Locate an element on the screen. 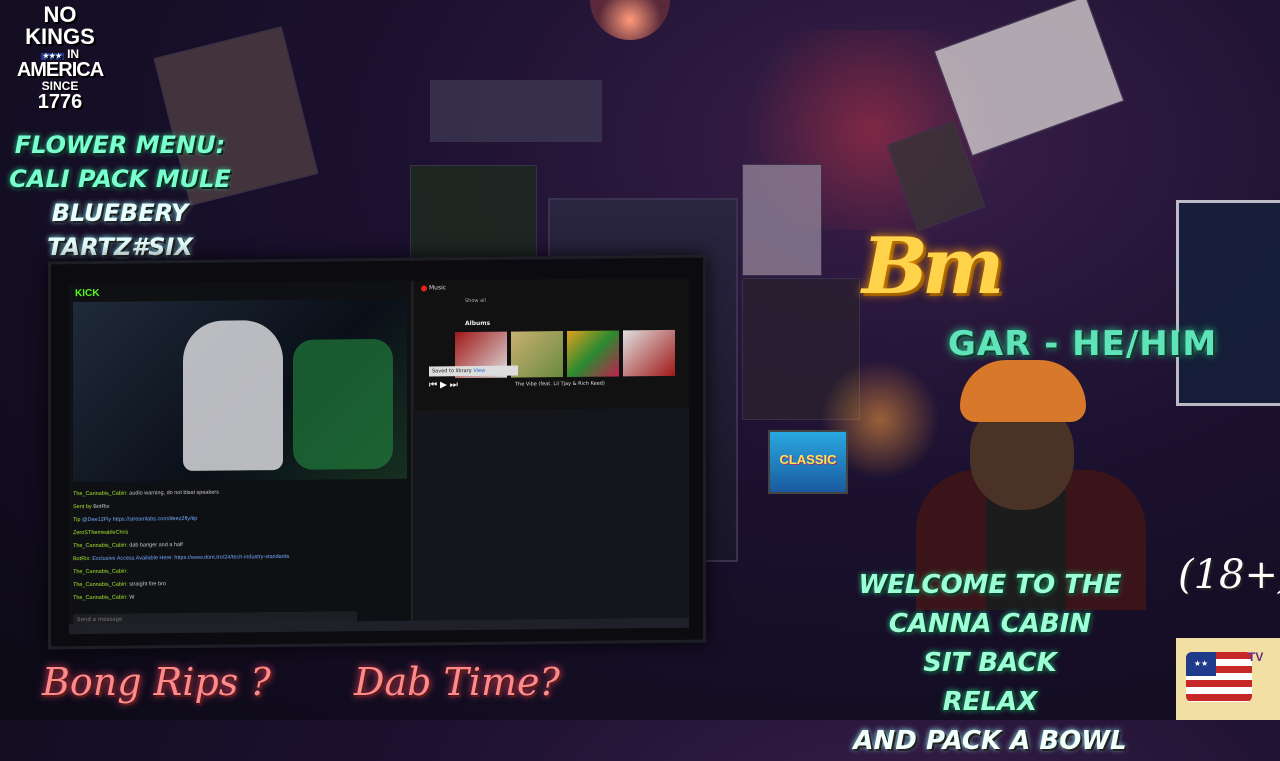 The image size is (1280, 761). dab-time-text: Dab Time? is located at coordinates (457, 682).